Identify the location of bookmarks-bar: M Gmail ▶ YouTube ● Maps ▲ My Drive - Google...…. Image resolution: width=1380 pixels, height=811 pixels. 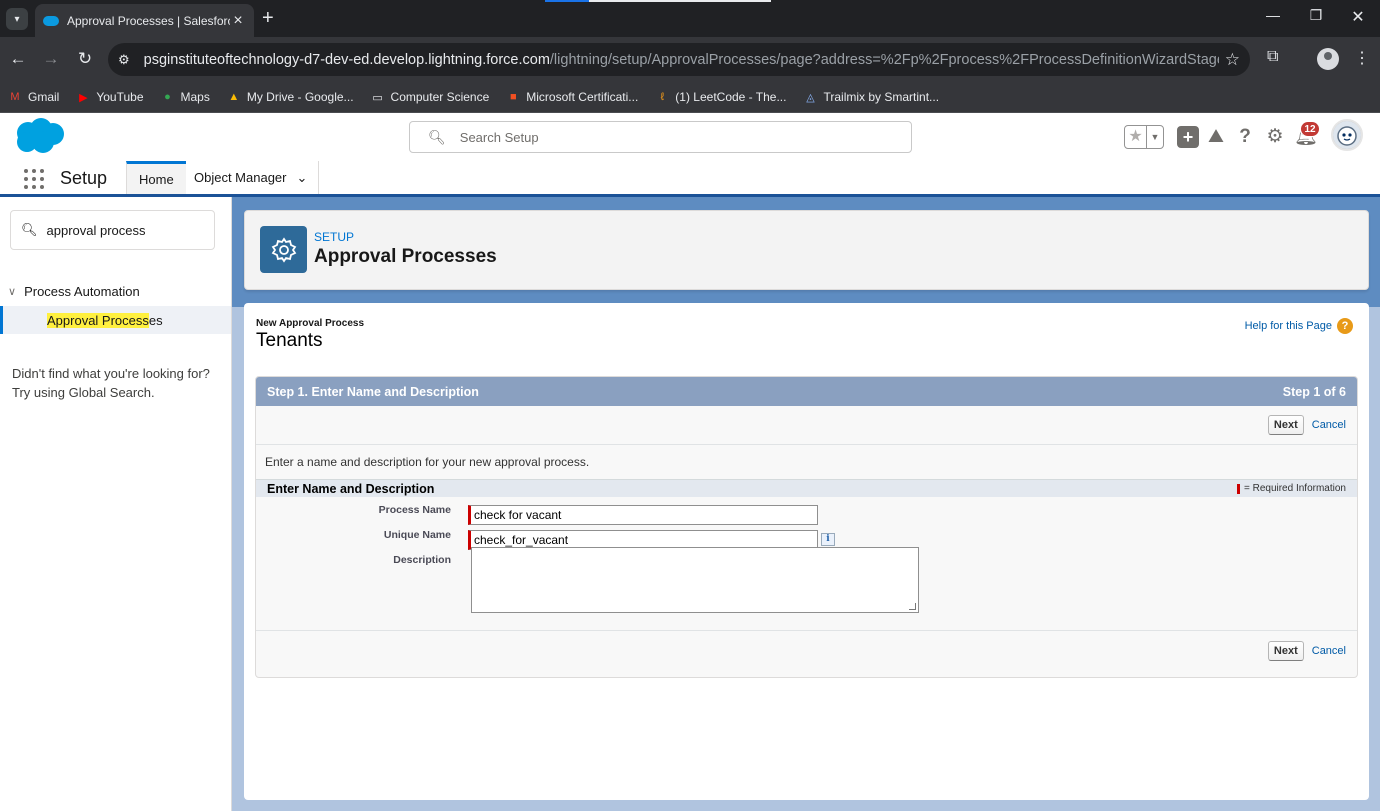
(690, 97).